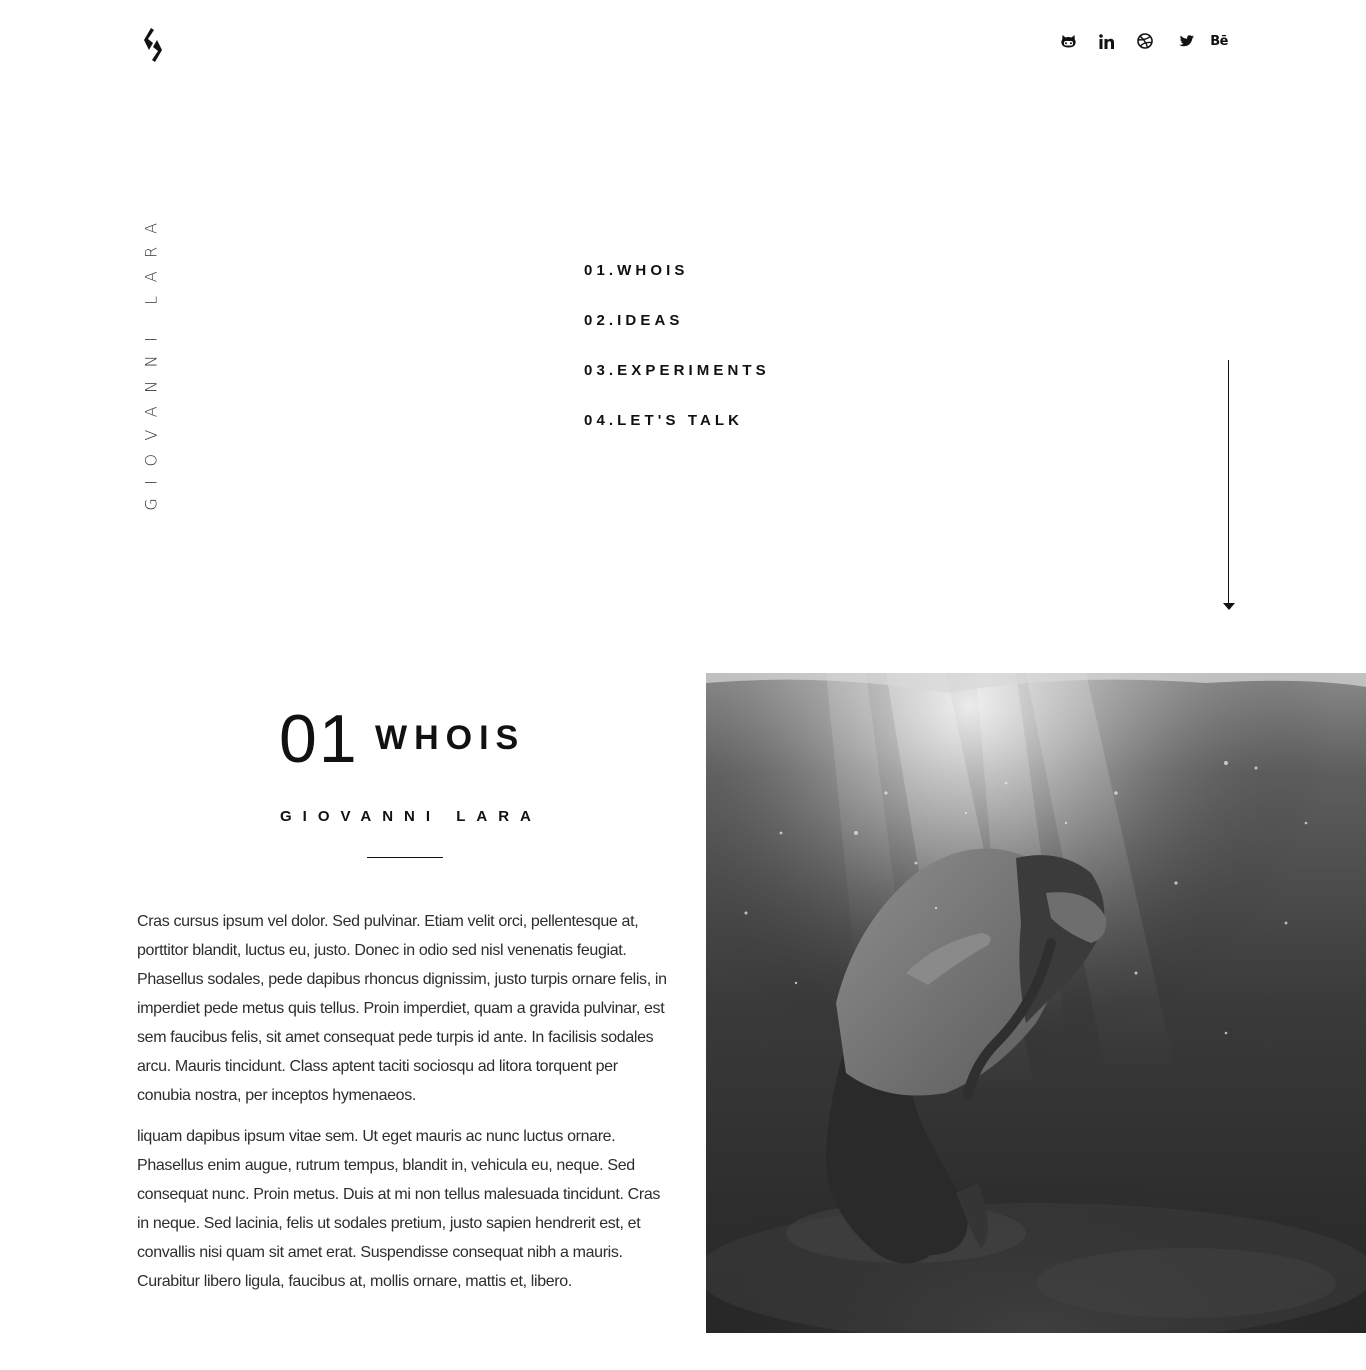 The height and width of the screenshot is (1370, 1366). What do you see at coordinates (677, 337) in the screenshot?
I see `nav-item-ideas: 02.IDEAS` at bounding box center [677, 337].